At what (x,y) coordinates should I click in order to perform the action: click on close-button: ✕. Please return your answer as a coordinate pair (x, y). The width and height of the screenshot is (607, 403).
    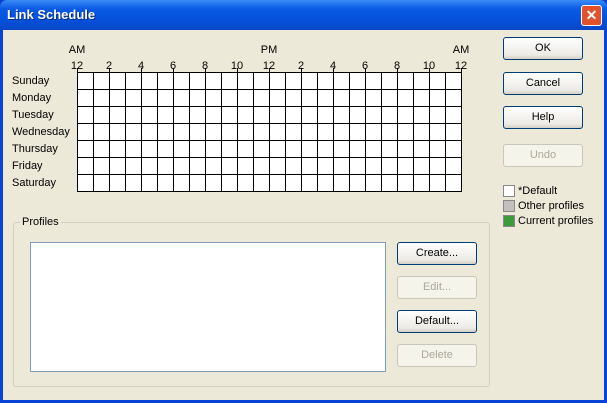
    Looking at the image, I should click on (591, 15).